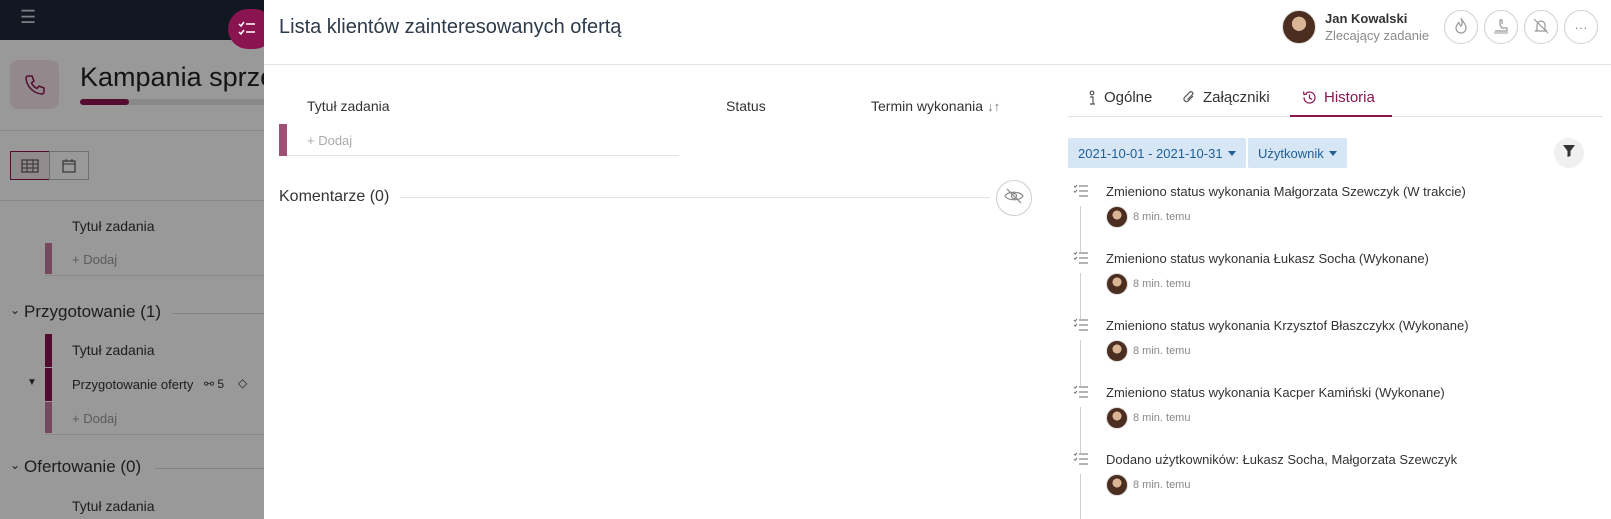  What do you see at coordinates (1341, 116) in the screenshot?
I see `active-tab-indicator` at bounding box center [1341, 116].